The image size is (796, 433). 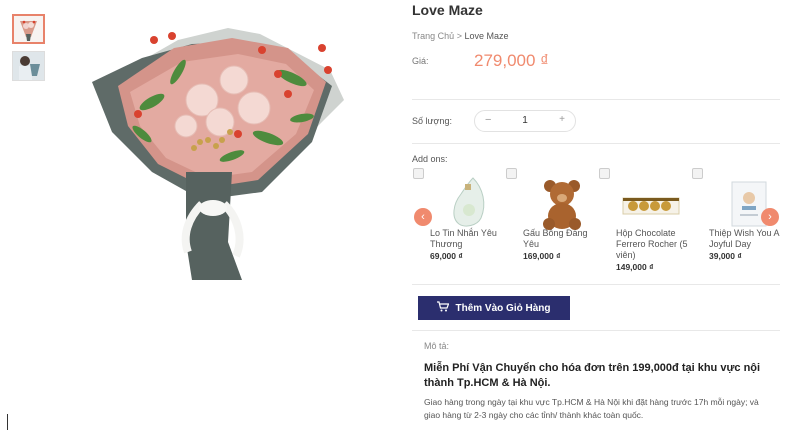 I want to click on thumbnail-person, so click(x=28, y=66).